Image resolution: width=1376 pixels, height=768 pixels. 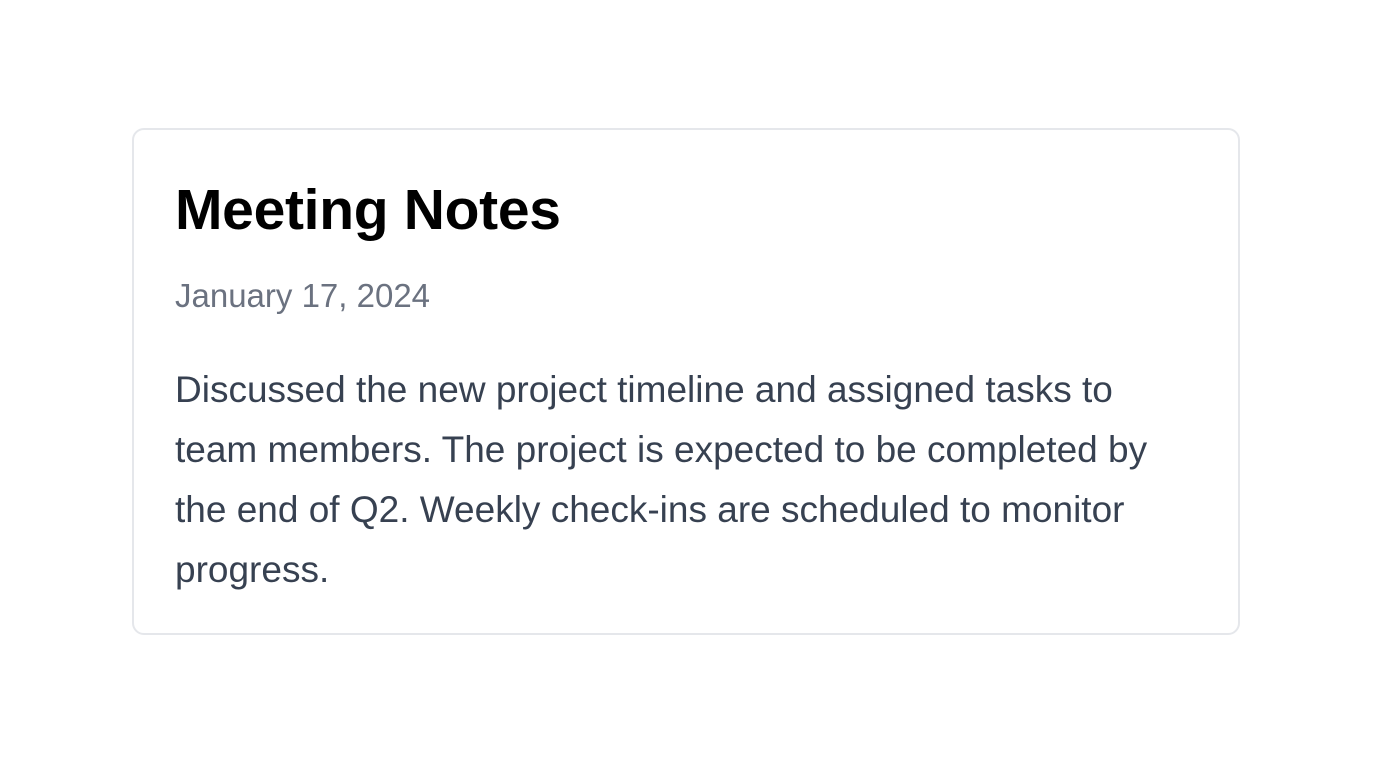 What do you see at coordinates (303, 295) in the screenshot?
I see `note-date: January 17, 2024` at bounding box center [303, 295].